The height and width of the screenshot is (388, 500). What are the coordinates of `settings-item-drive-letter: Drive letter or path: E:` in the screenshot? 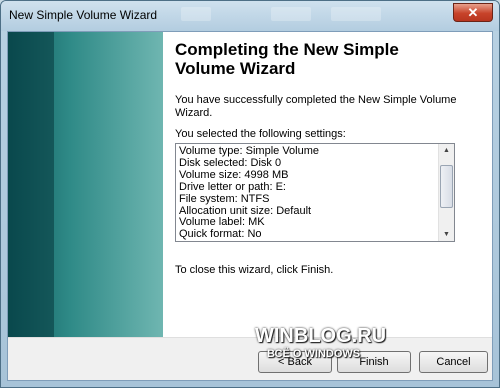 It's located at (232, 186).